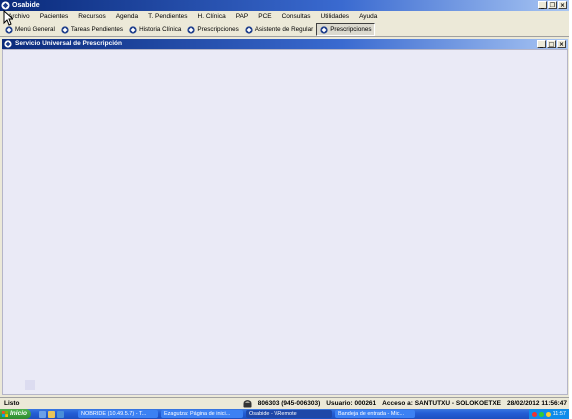 The image size is (572, 419). What do you see at coordinates (335, 17) in the screenshot?
I see `menu-utilidades: Utilidades` at bounding box center [335, 17].